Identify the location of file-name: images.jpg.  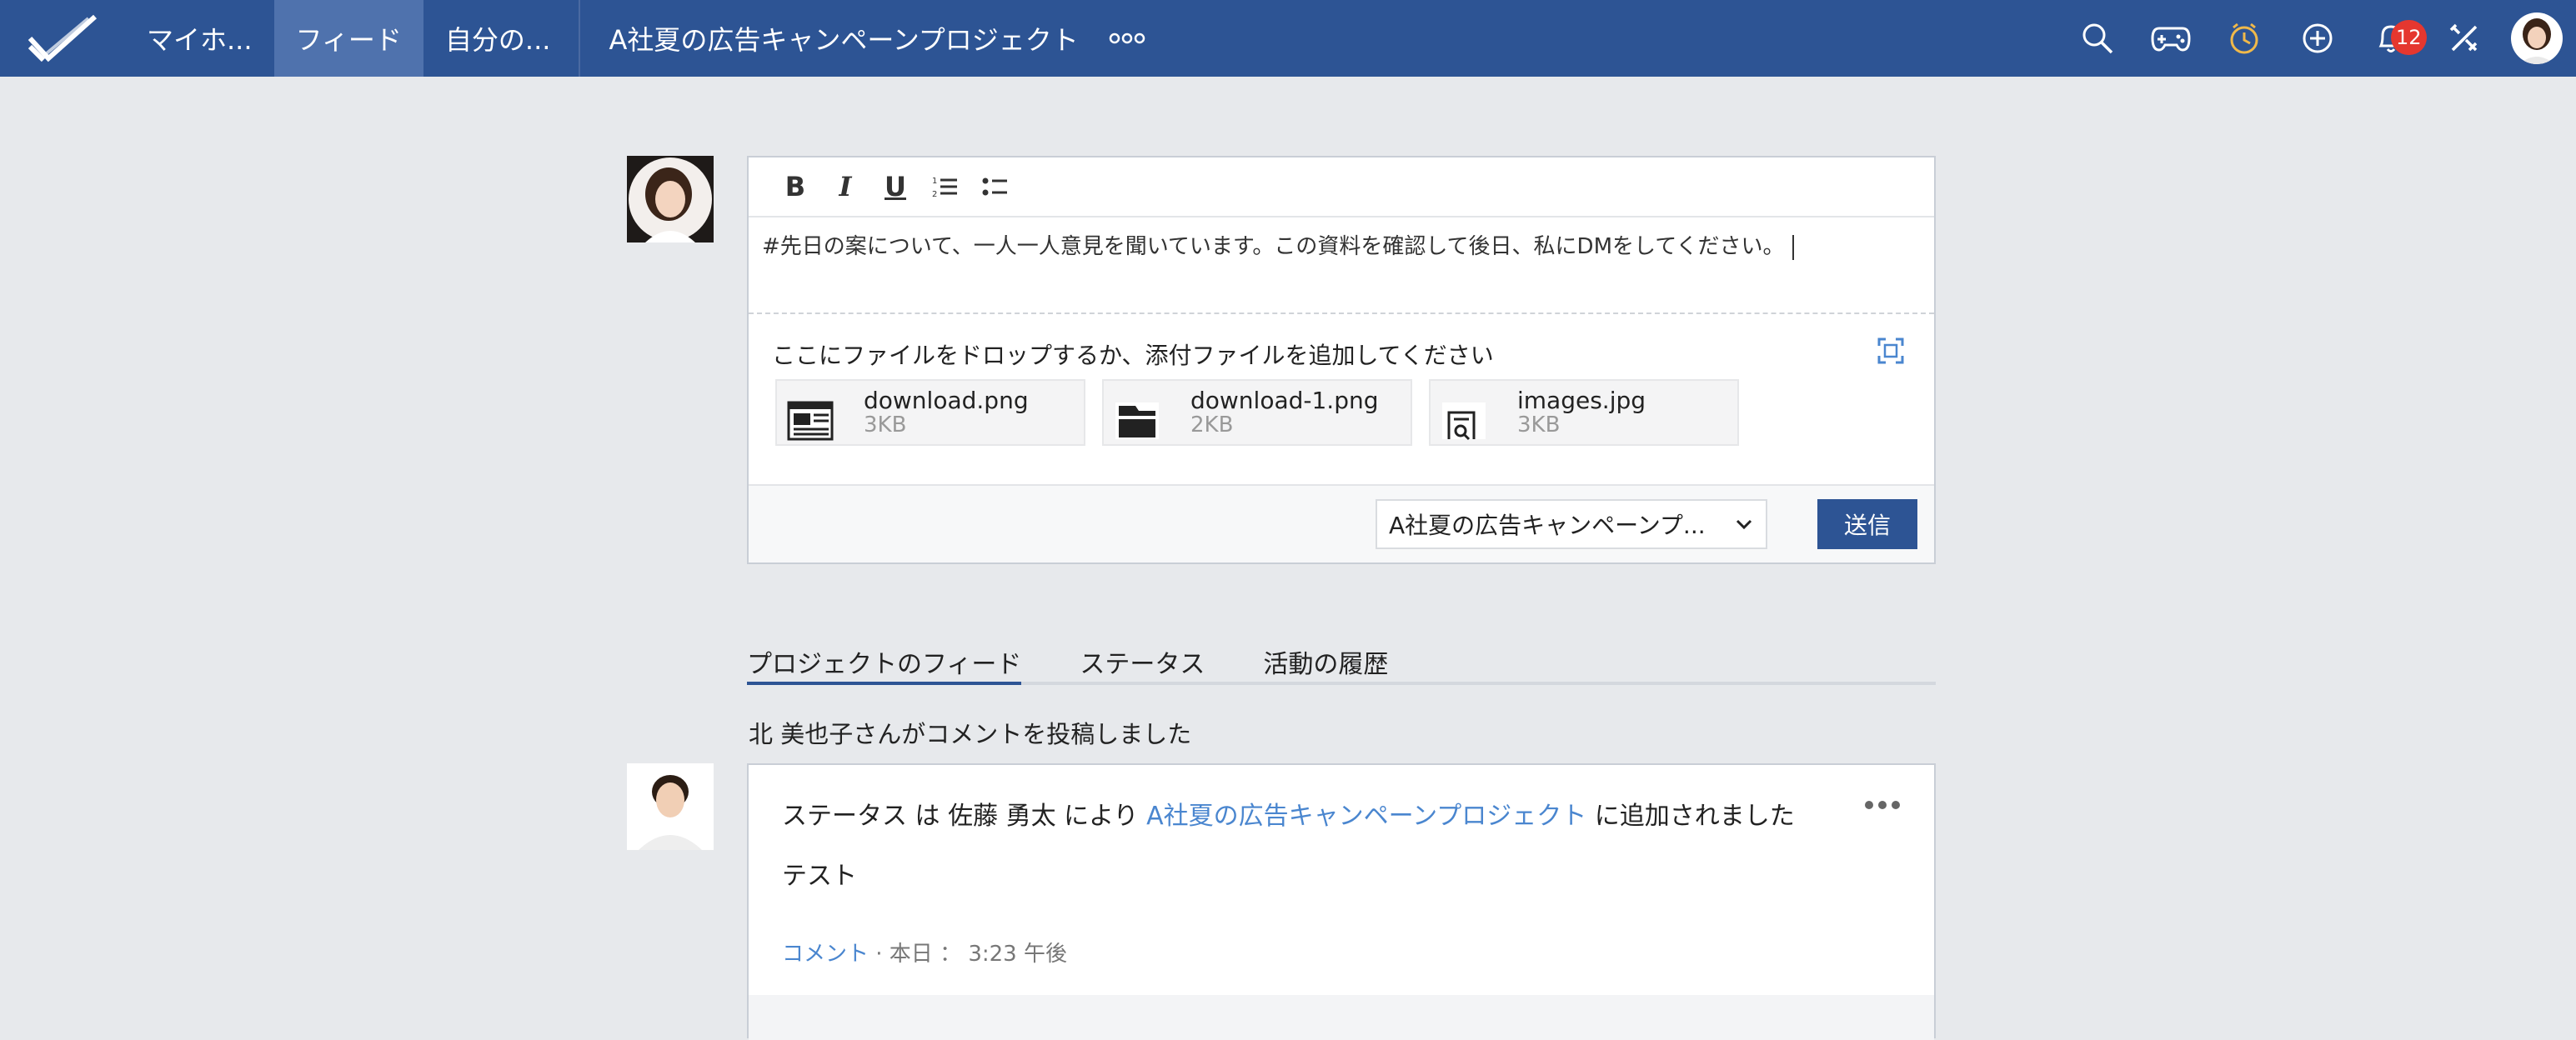
(1581, 400).